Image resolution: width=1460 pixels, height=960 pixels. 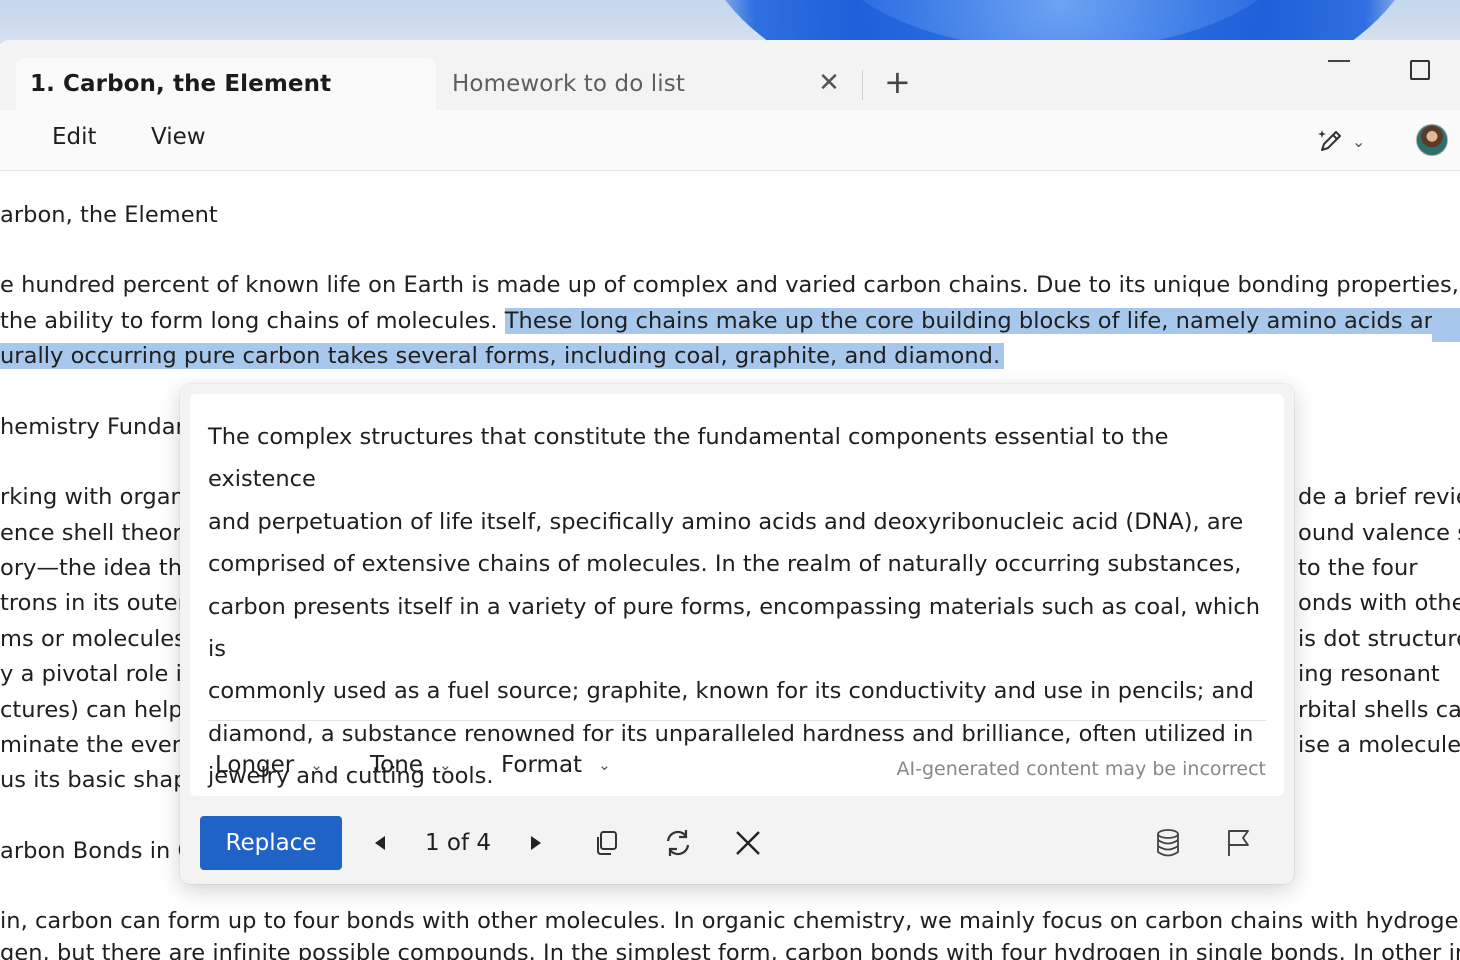 What do you see at coordinates (1379, 745) in the screenshot?
I see `doc-line-right: ise a molecule` at bounding box center [1379, 745].